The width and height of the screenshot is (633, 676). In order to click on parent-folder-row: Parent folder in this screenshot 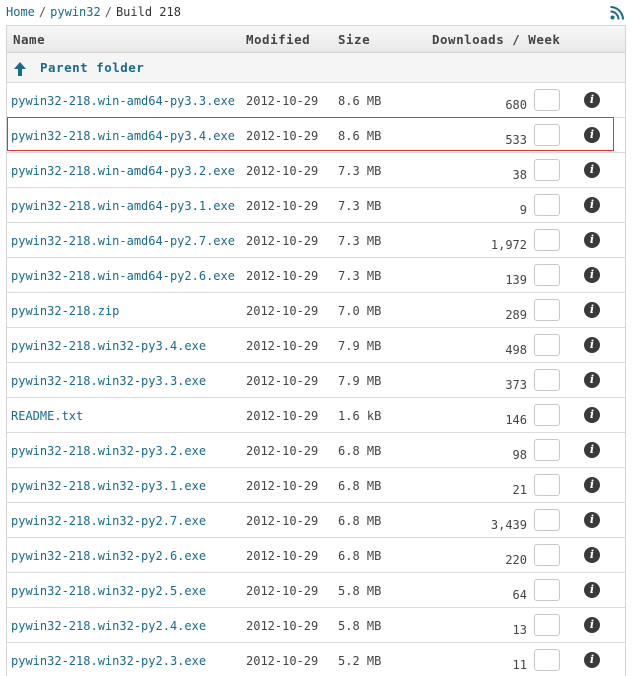, I will do `click(316, 68)`.